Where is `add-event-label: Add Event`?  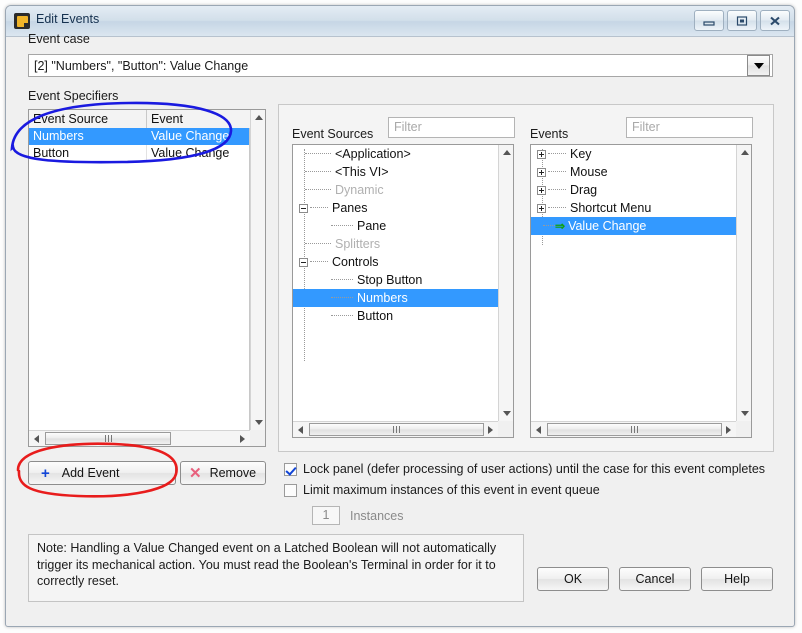 add-event-label: Add Event is located at coordinates (90, 473).